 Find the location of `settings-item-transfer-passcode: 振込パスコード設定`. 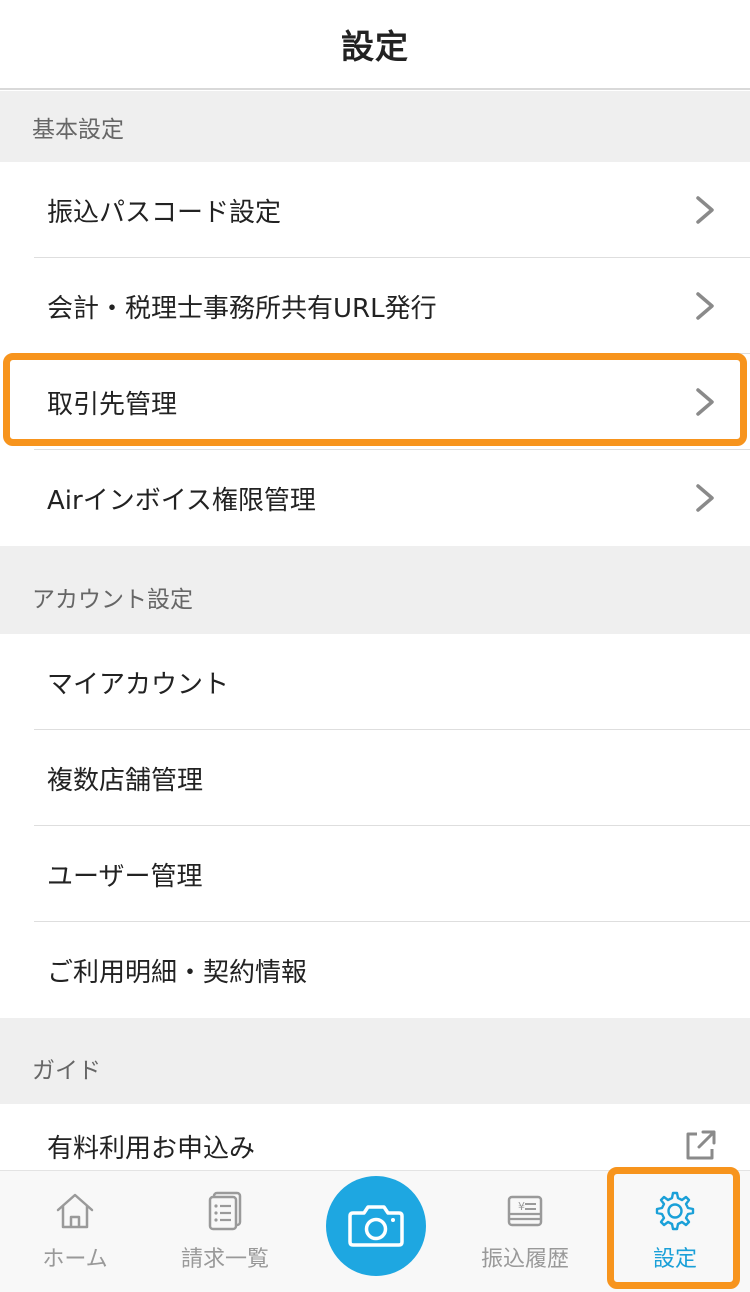

settings-item-transfer-passcode: 振込パスコード設定 is located at coordinates (375, 210).